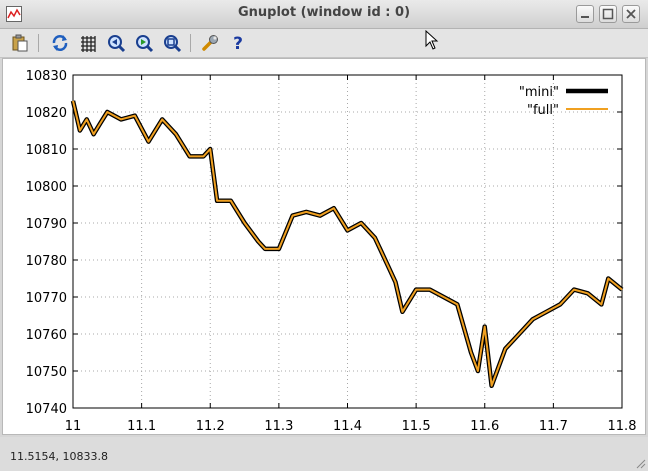  Describe the element at coordinates (141, 426) in the screenshot. I see `x-tick-label: 11.1` at that location.